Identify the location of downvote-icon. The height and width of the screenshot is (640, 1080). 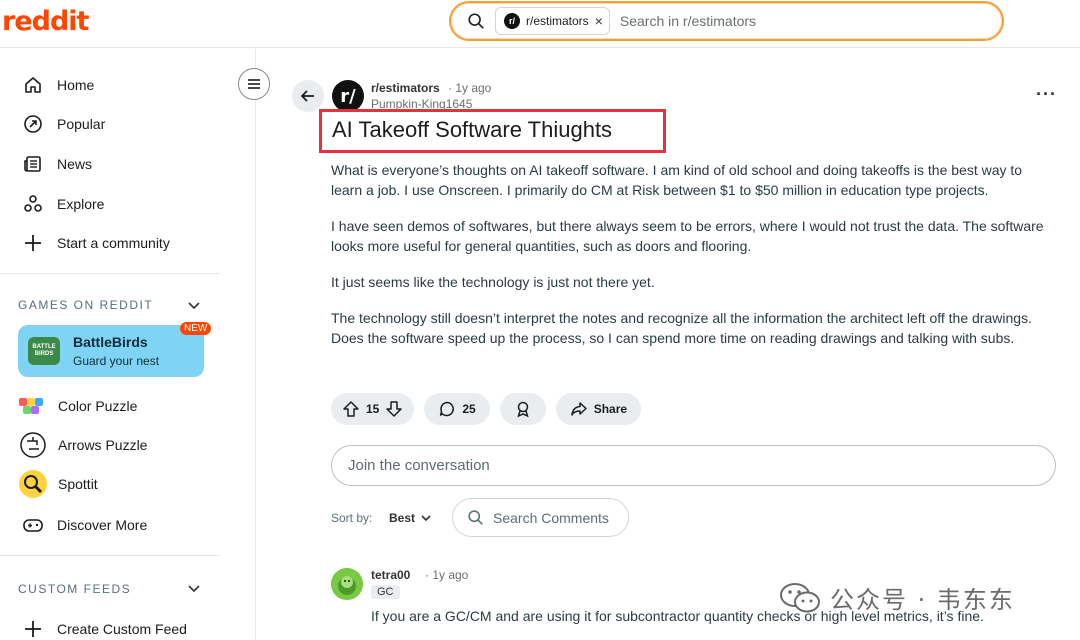
(394, 409).